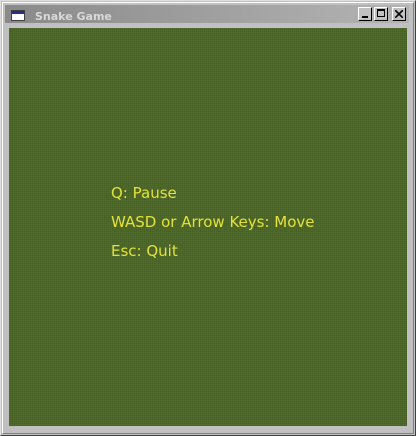 The image size is (416, 436). I want to click on quit-instruction: Esc: Quit, so click(144, 251).